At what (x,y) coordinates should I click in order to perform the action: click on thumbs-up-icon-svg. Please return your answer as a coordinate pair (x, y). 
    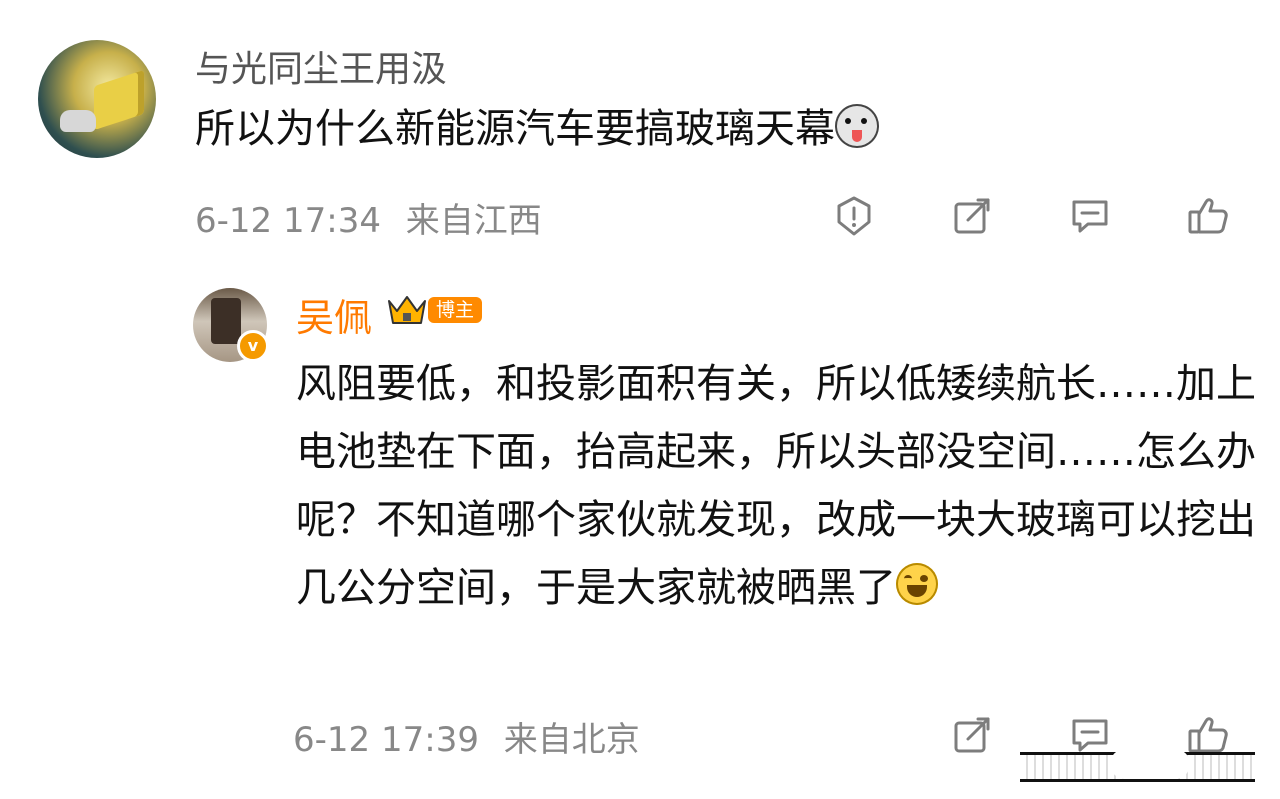
    Looking at the image, I should click on (1208, 216).